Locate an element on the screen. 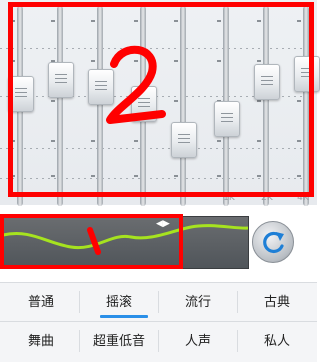 Image resolution: width=320 pixels, height=362 pixels. preset-dance: 舞曲 is located at coordinates (41, 342).